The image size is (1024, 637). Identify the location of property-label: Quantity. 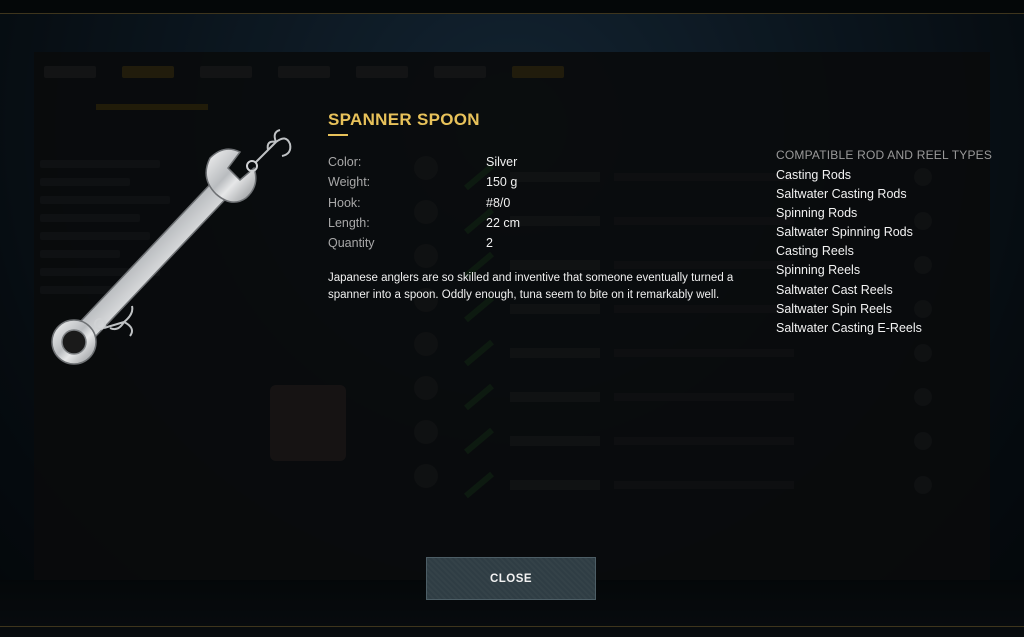
(351, 243).